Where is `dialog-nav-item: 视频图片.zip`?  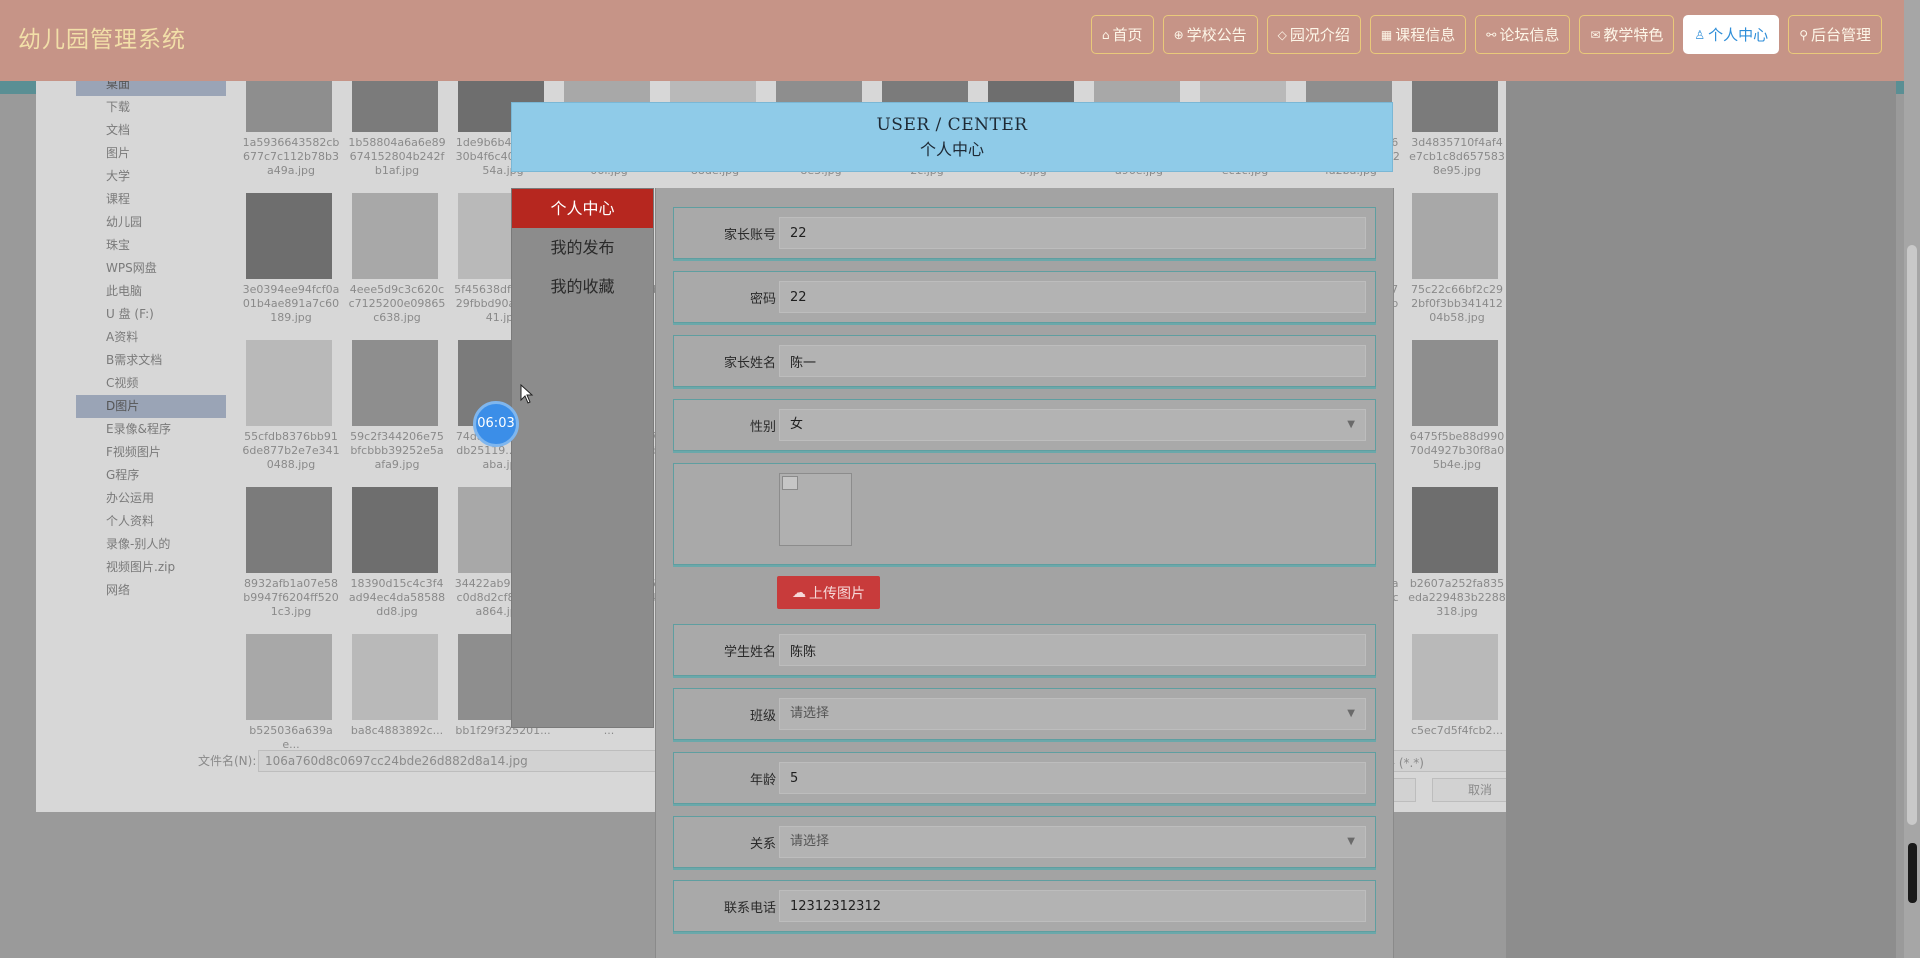
dialog-nav-item: 视频图片.zip is located at coordinates (151, 567).